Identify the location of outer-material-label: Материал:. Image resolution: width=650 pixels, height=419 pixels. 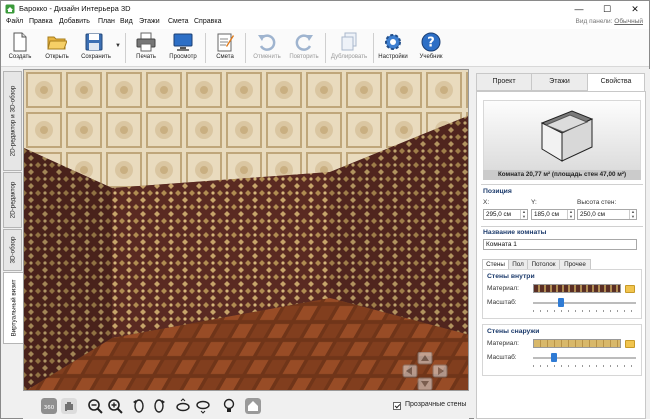
(503, 343).